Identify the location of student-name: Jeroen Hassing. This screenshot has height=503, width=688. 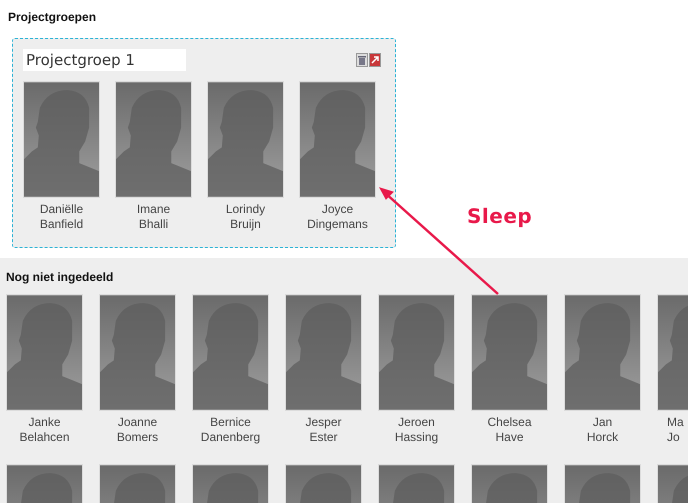
(416, 430).